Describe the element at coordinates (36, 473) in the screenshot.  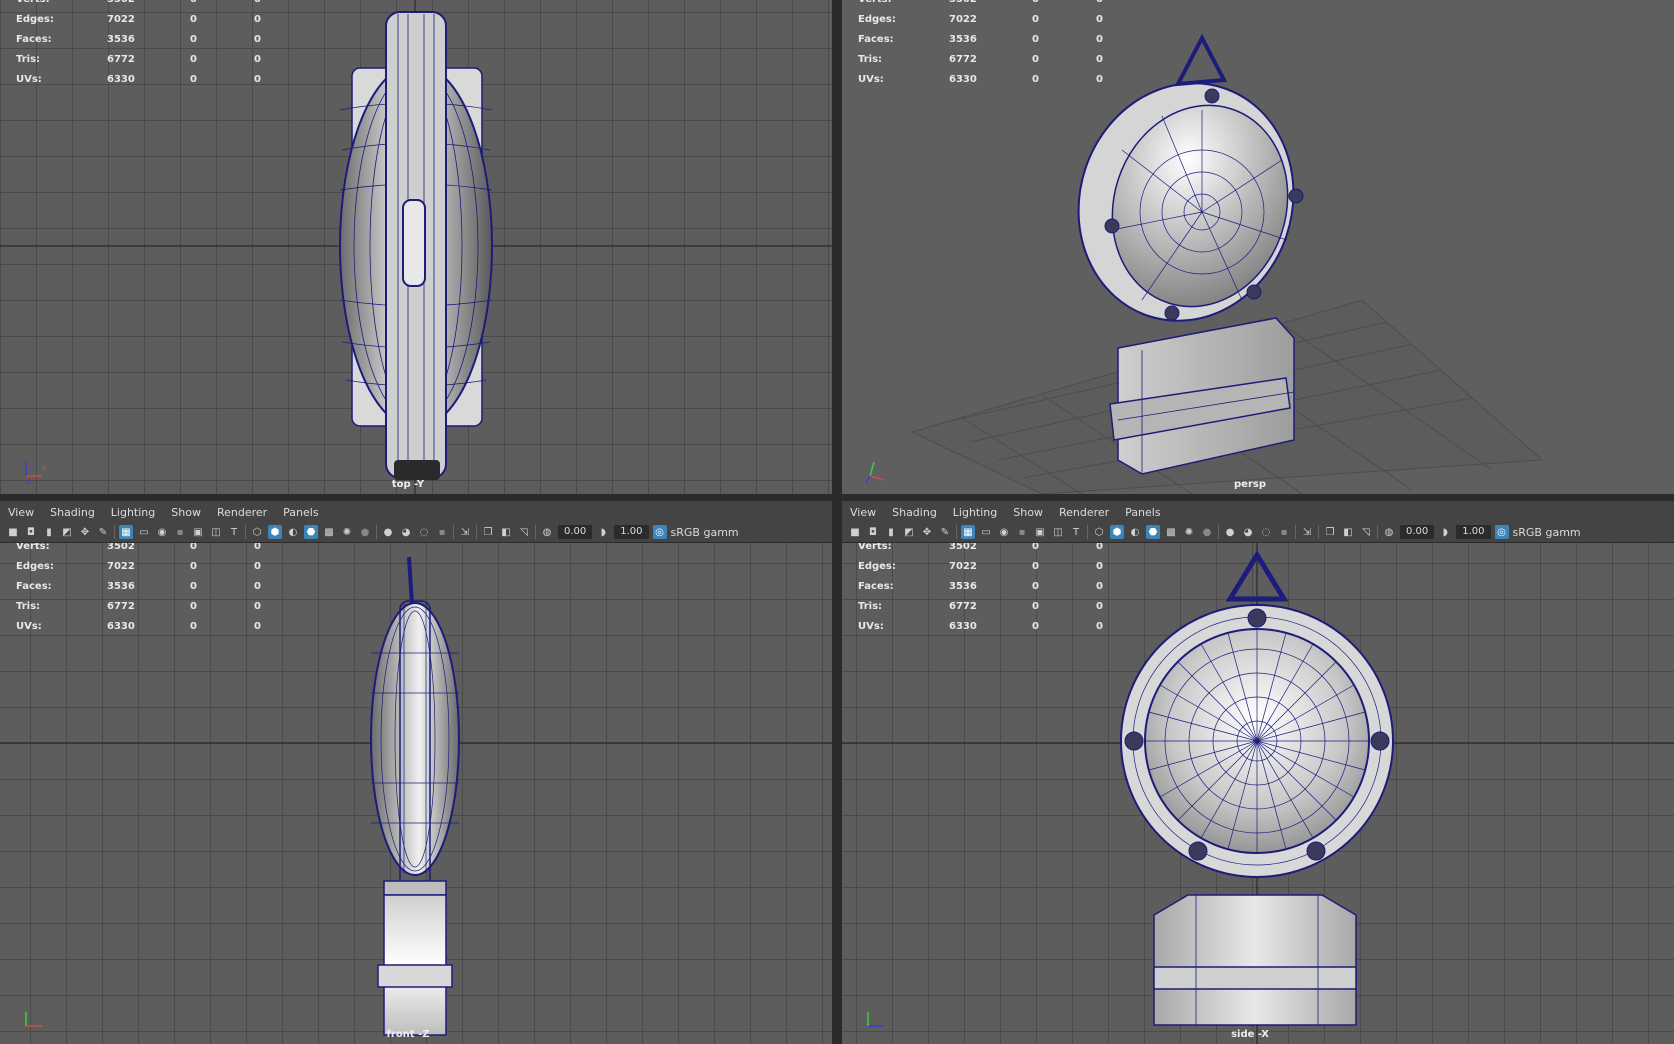
I see `axis-gizmo-icon: x z` at that location.